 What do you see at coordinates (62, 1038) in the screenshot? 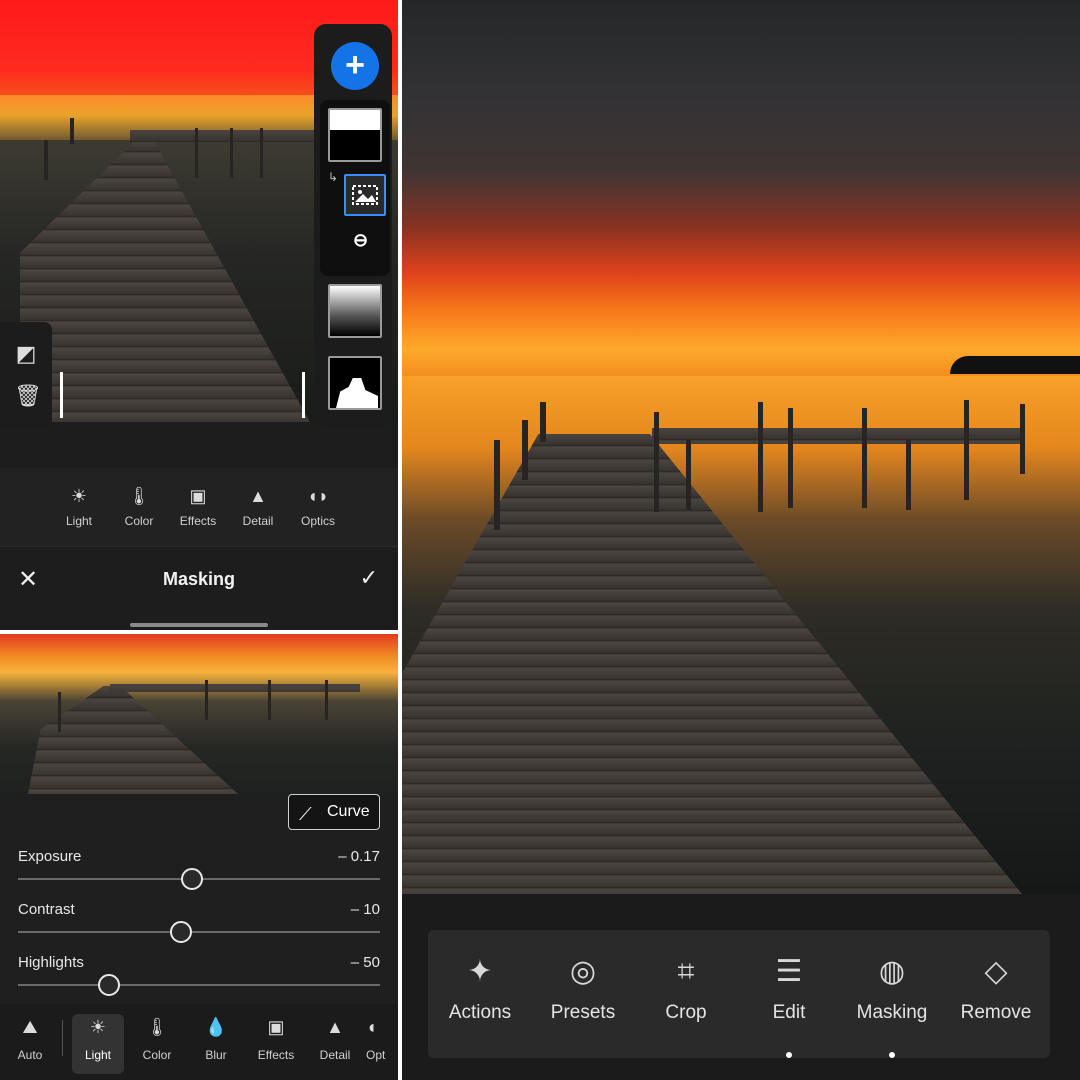
I see `separator` at bounding box center [62, 1038].